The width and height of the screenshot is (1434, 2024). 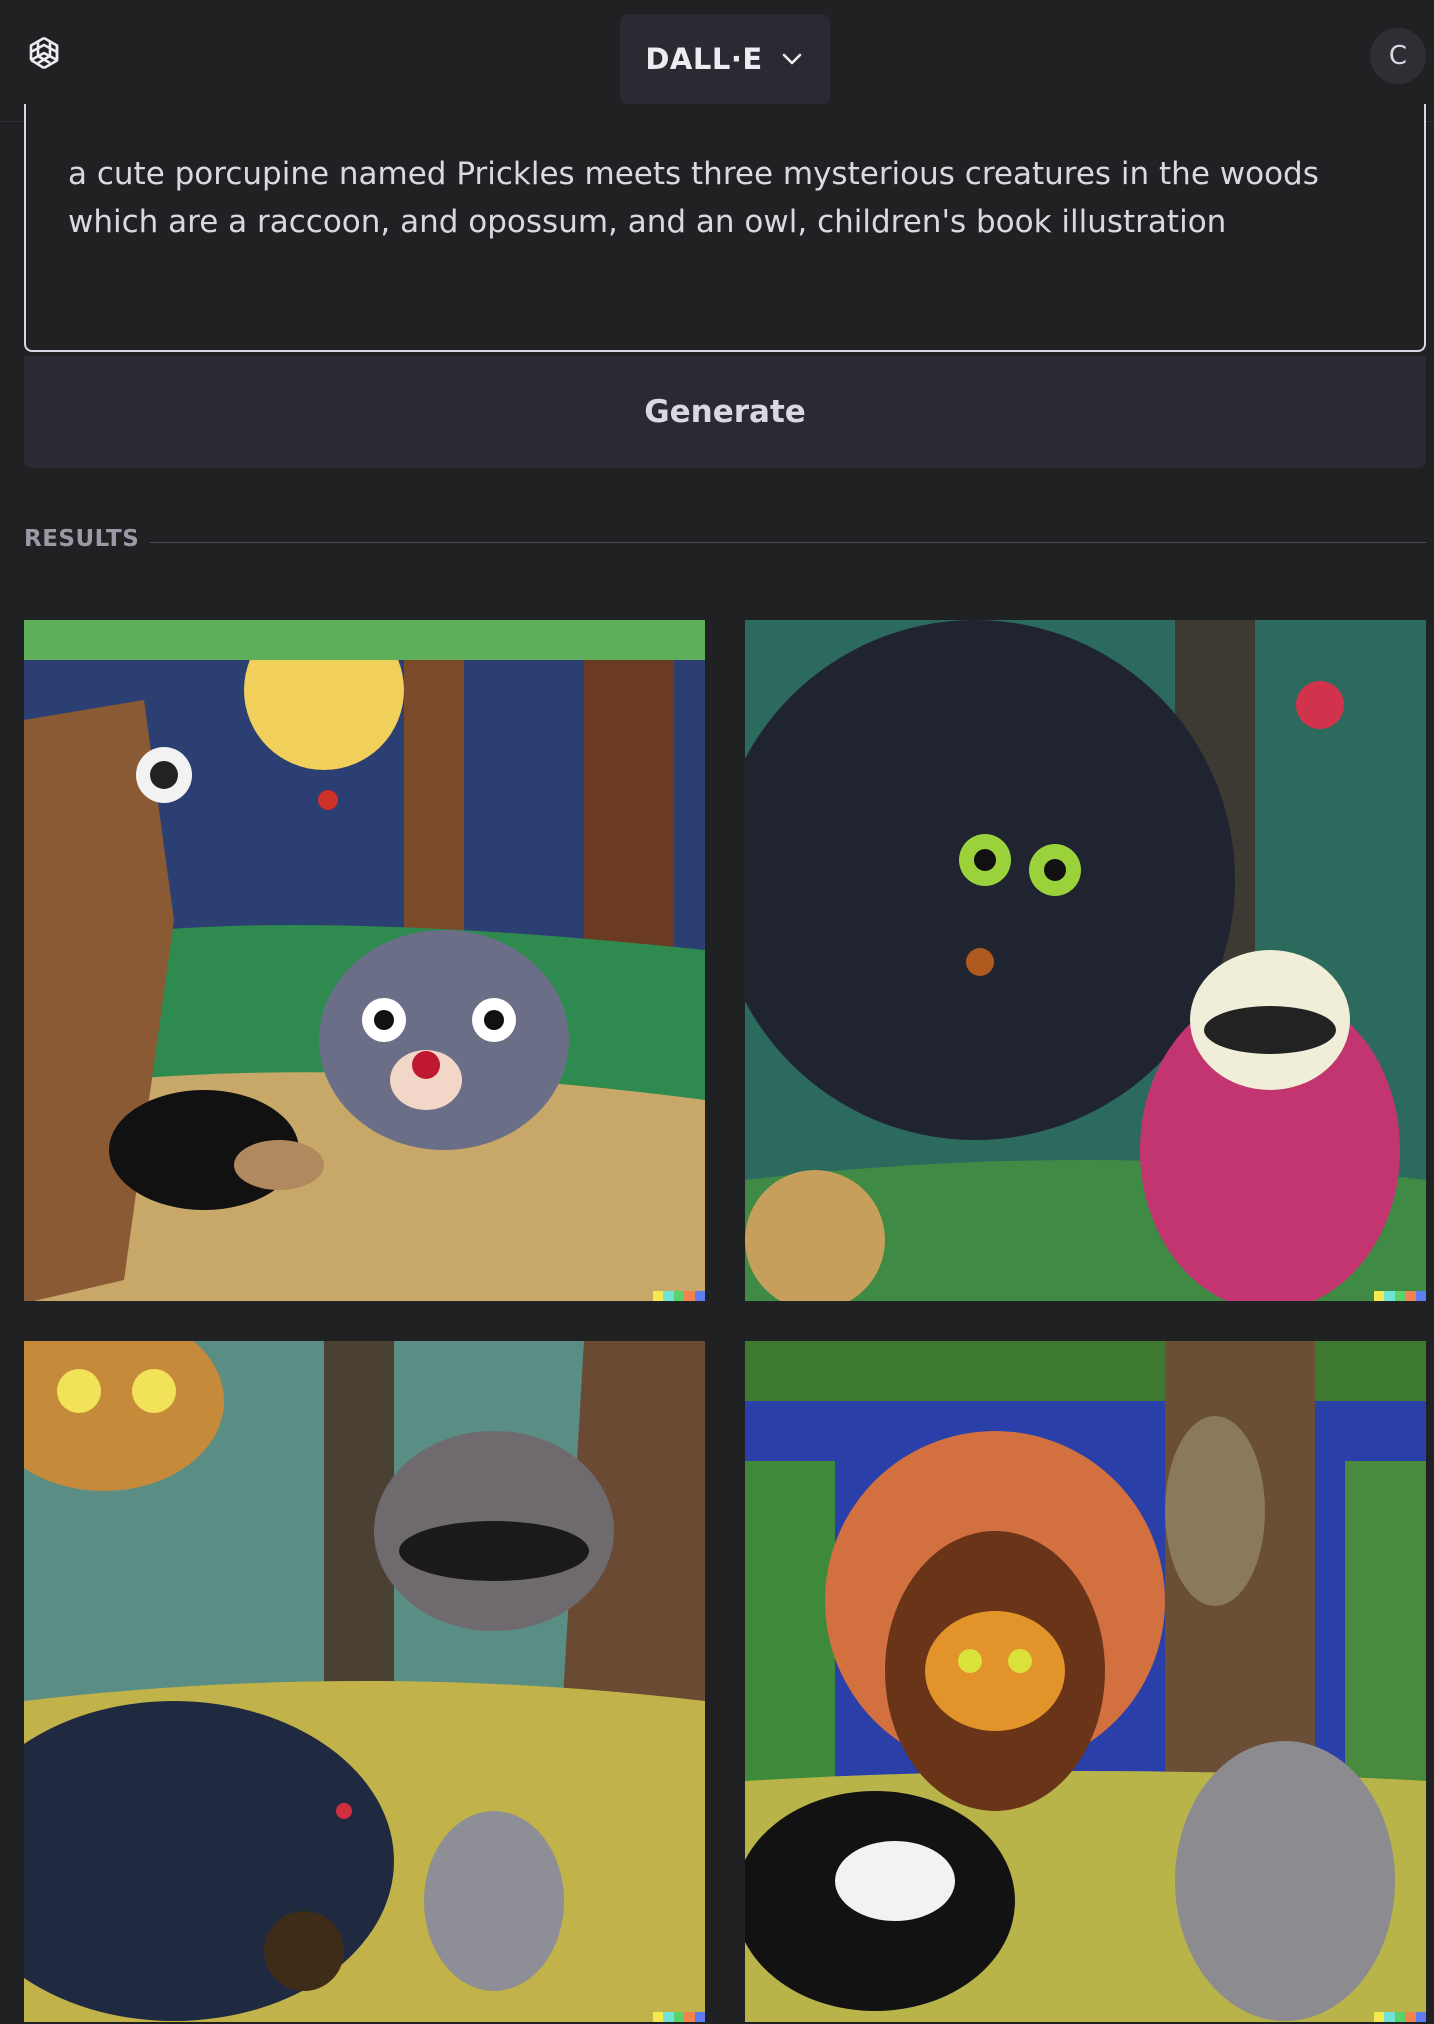 I want to click on result-image-1-signature, so click(x=679, y=1296).